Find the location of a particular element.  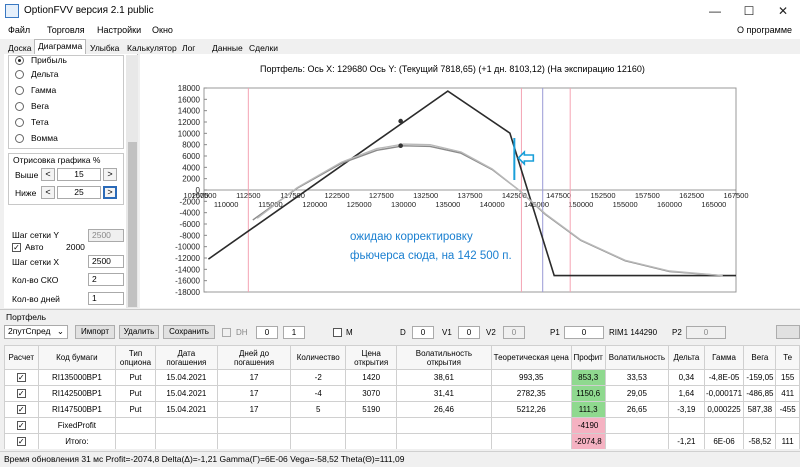

header-gamma: Гамма is located at coordinates (724, 357).